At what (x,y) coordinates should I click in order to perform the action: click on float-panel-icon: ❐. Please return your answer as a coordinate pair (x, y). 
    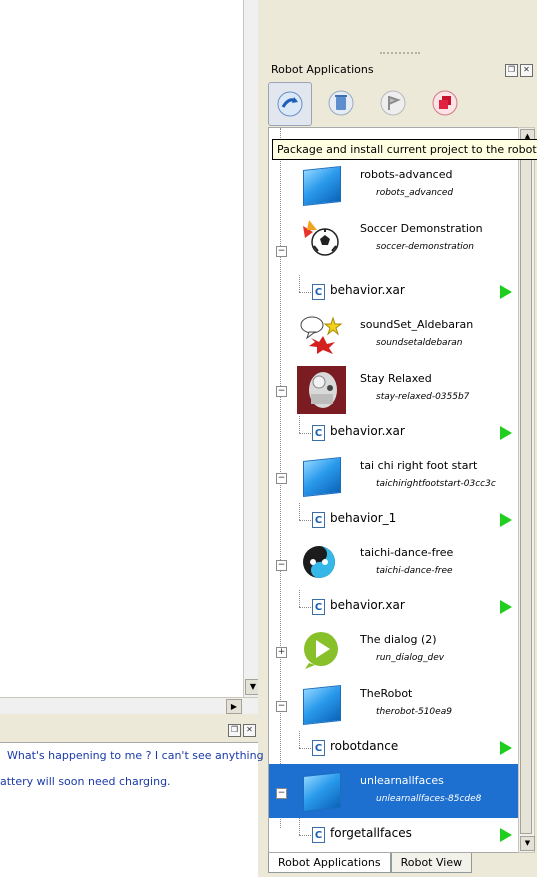
    Looking at the image, I should click on (234, 730).